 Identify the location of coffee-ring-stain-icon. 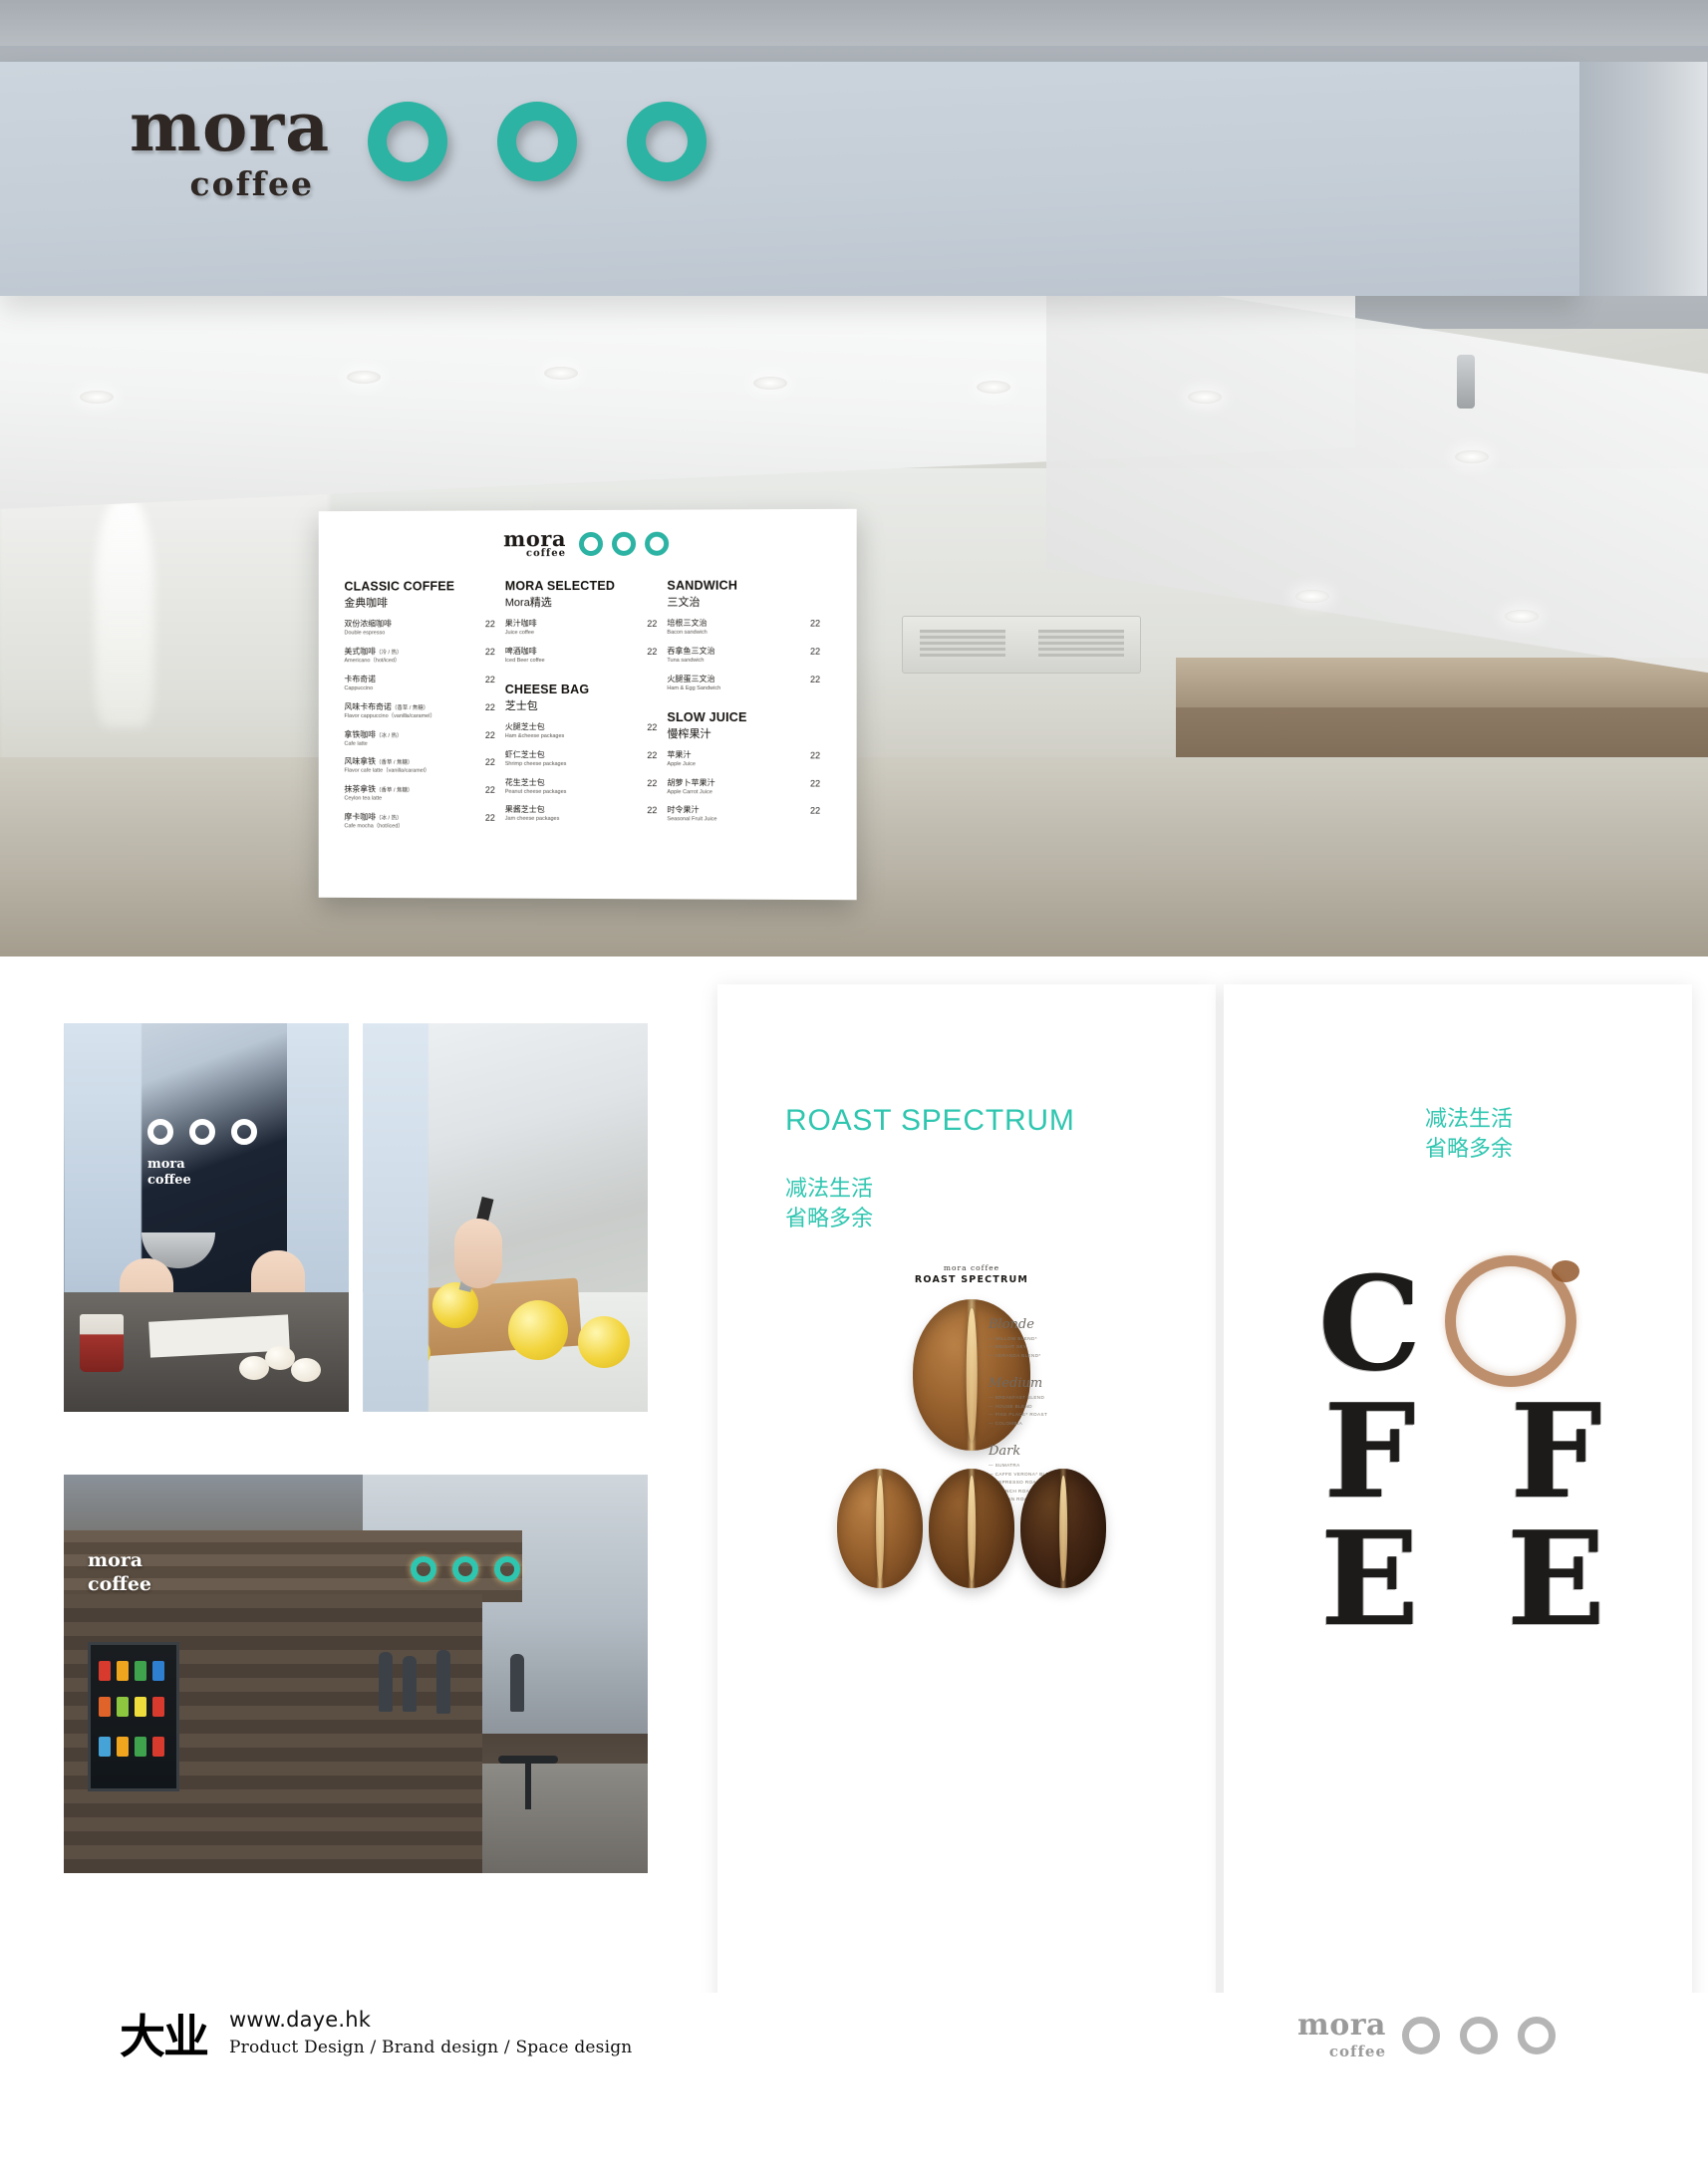
(1512, 1321).